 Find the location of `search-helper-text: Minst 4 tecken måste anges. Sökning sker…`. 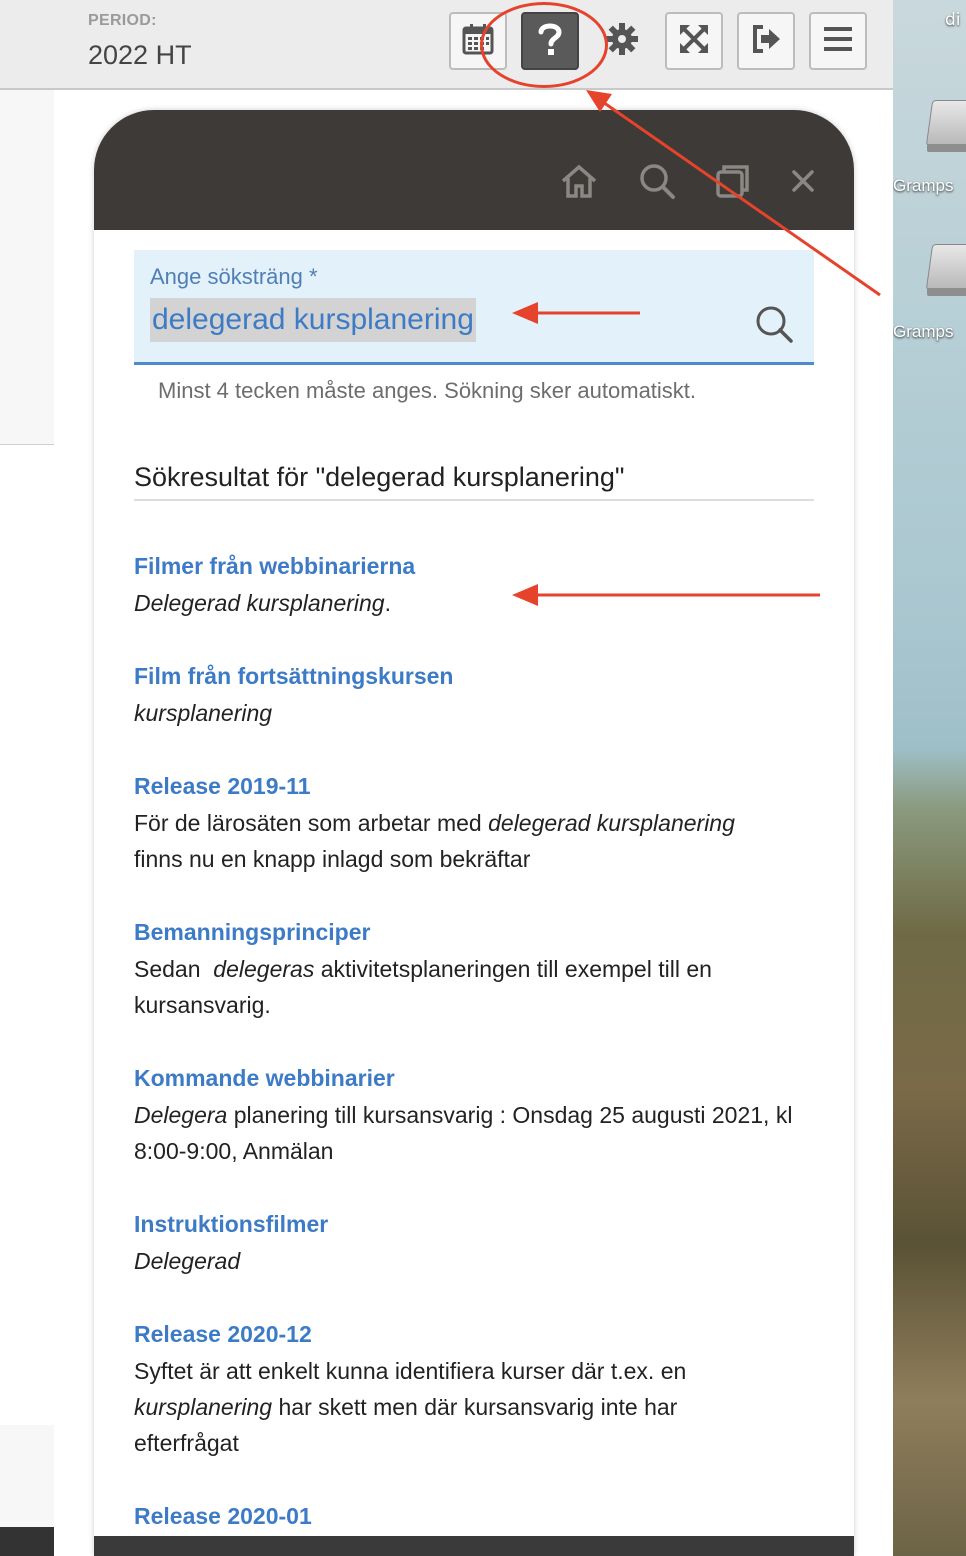

search-helper-text: Minst 4 tecken måste anges. Sökning sker… is located at coordinates (427, 390).